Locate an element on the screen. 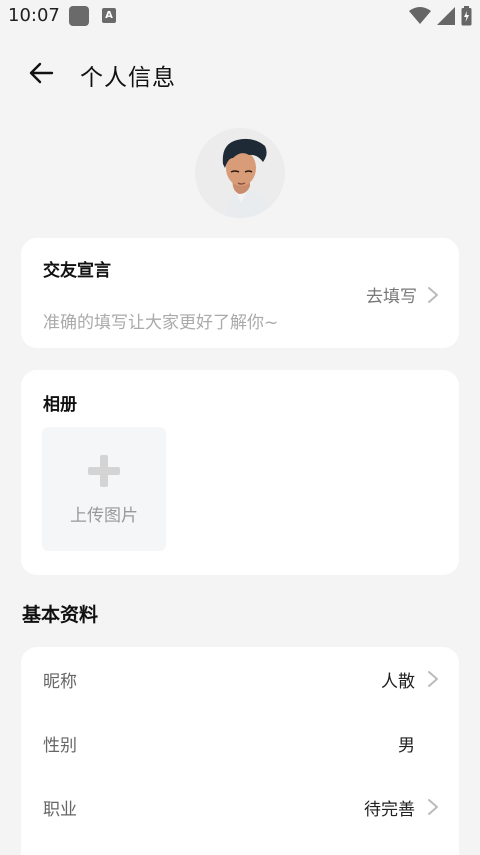  avatar is located at coordinates (240, 173).